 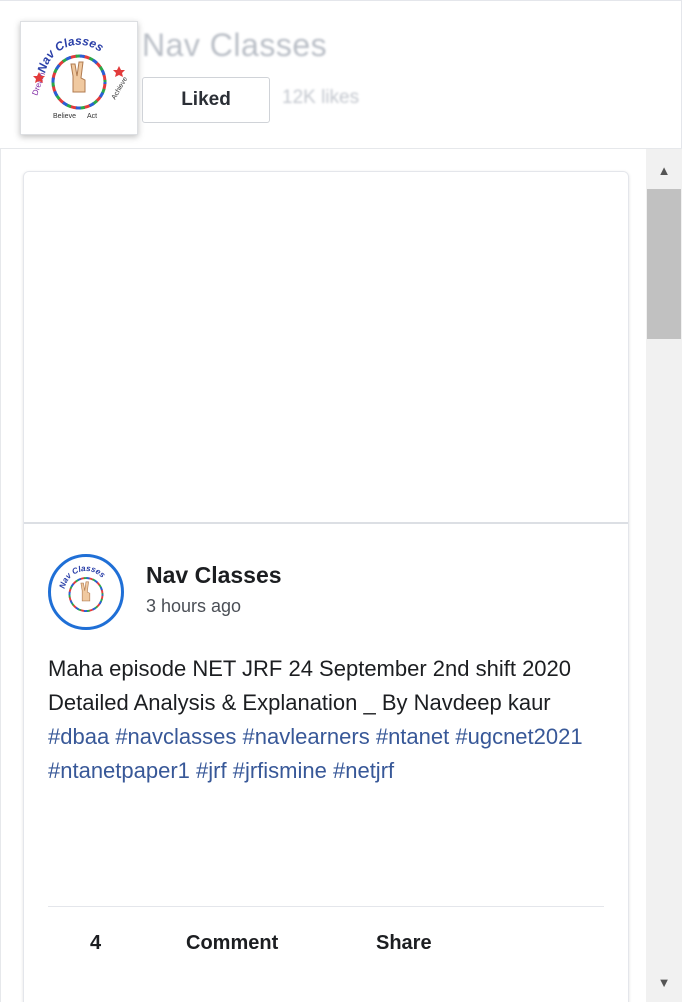 I want to click on hashtag-link: #dbaa, so click(x=78, y=736).